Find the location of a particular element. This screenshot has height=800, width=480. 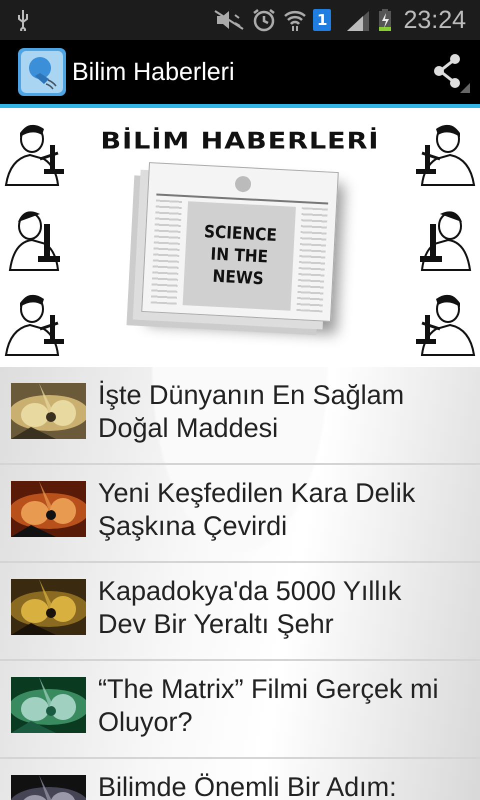

article-row: İşte Dünyanın En Sağlam Doğal Maddesi is located at coordinates (240, 416).